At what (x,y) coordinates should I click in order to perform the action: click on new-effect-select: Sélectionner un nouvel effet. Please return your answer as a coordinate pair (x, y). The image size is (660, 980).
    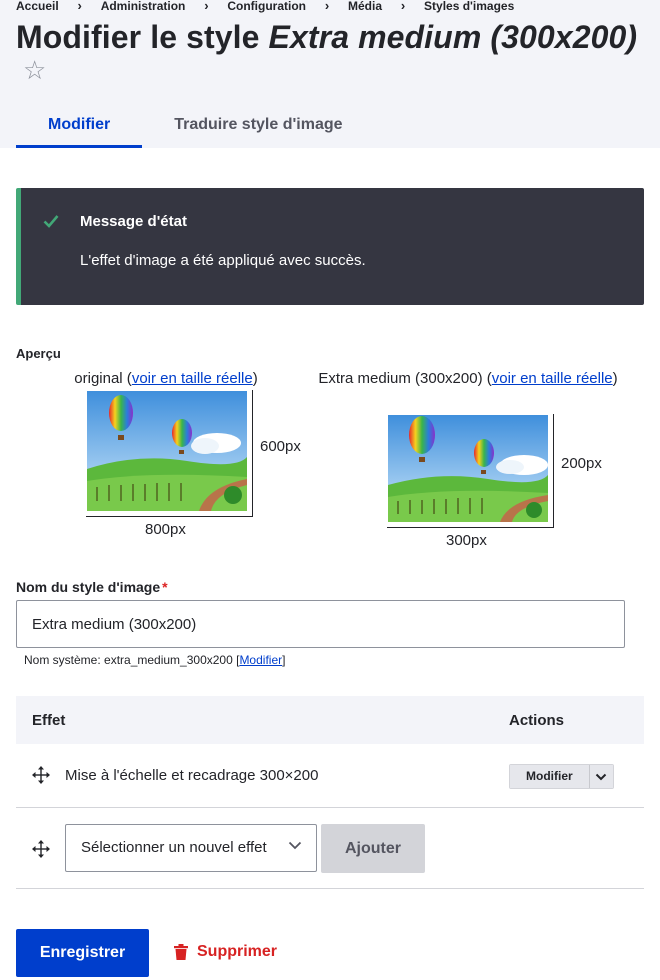
    Looking at the image, I should click on (191, 848).